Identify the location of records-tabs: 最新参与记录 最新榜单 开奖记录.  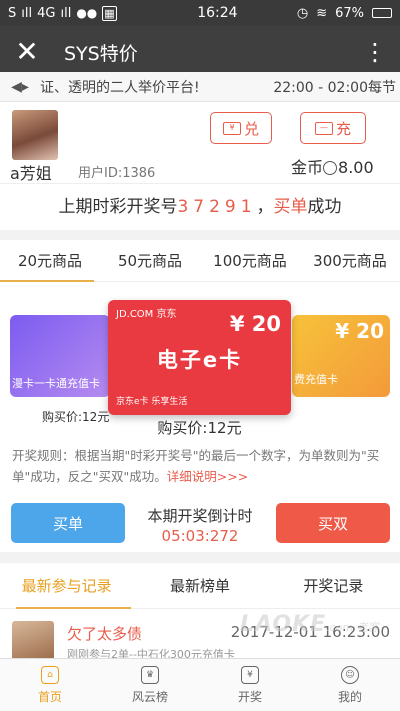
(200, 586).